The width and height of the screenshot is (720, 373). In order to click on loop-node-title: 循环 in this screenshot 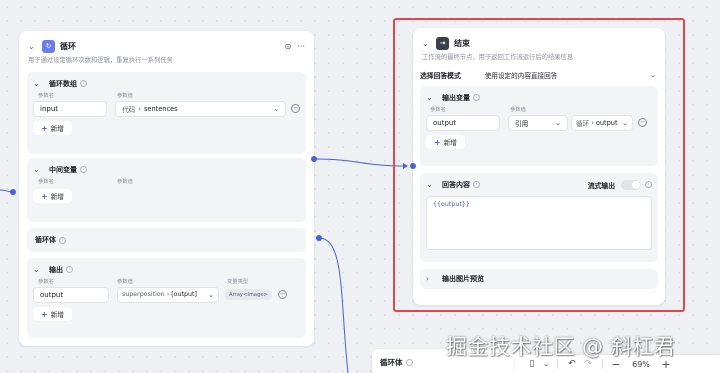, I will do `click(68, 46)`.